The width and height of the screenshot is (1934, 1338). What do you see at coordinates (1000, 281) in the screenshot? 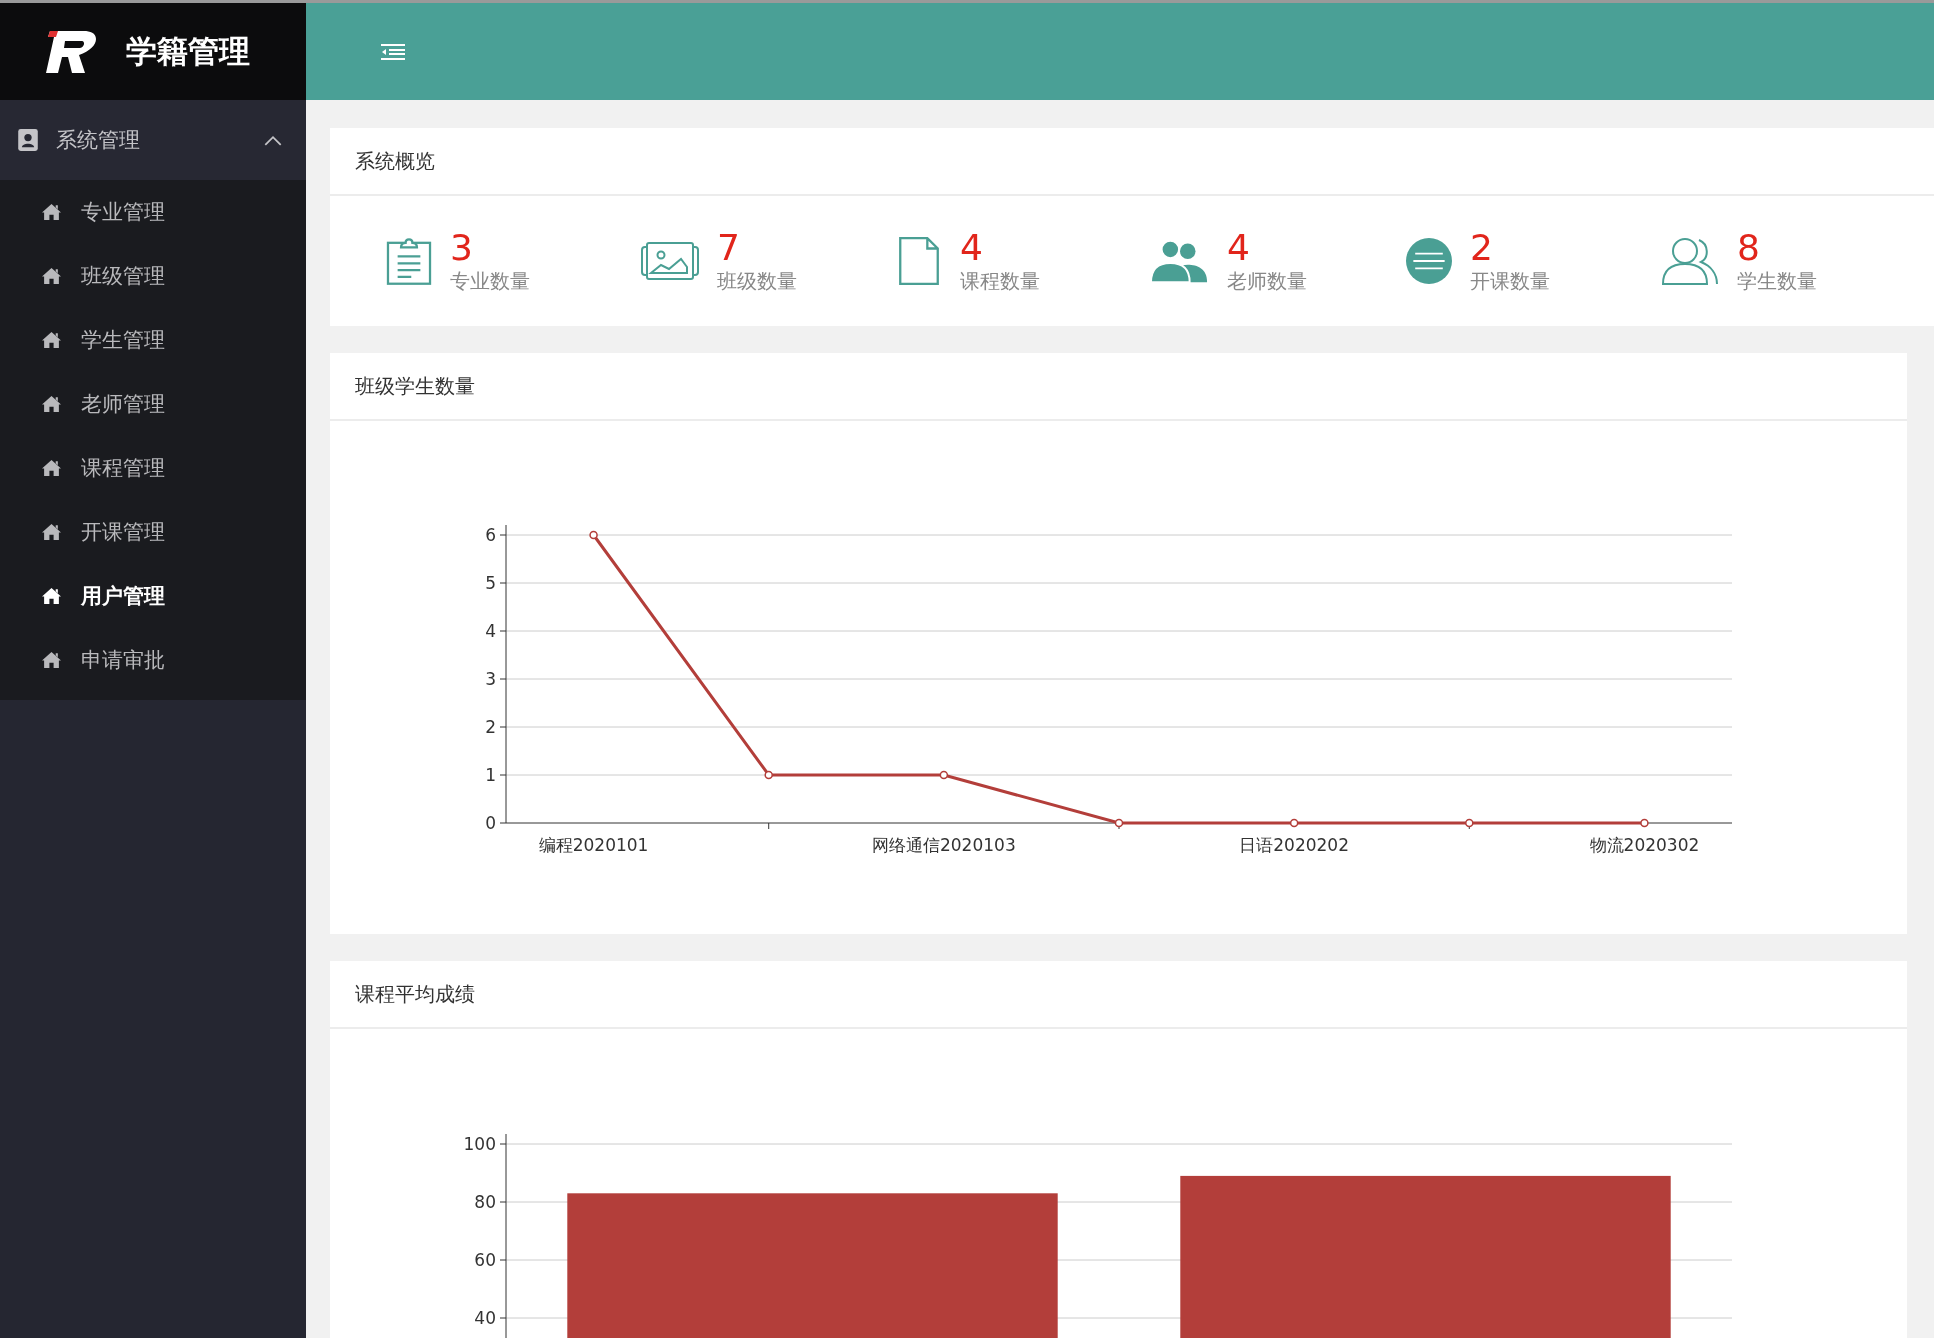
I see `stat-label: 课程数量` at bounding box center [1000, 281].